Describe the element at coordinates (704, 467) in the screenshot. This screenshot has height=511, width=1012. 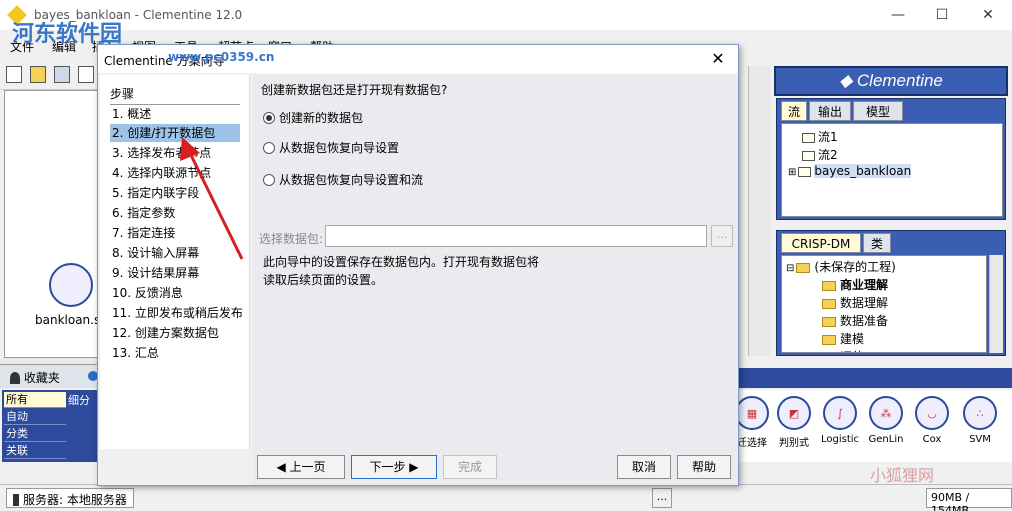
I see `help-button: 帮助` at that location.